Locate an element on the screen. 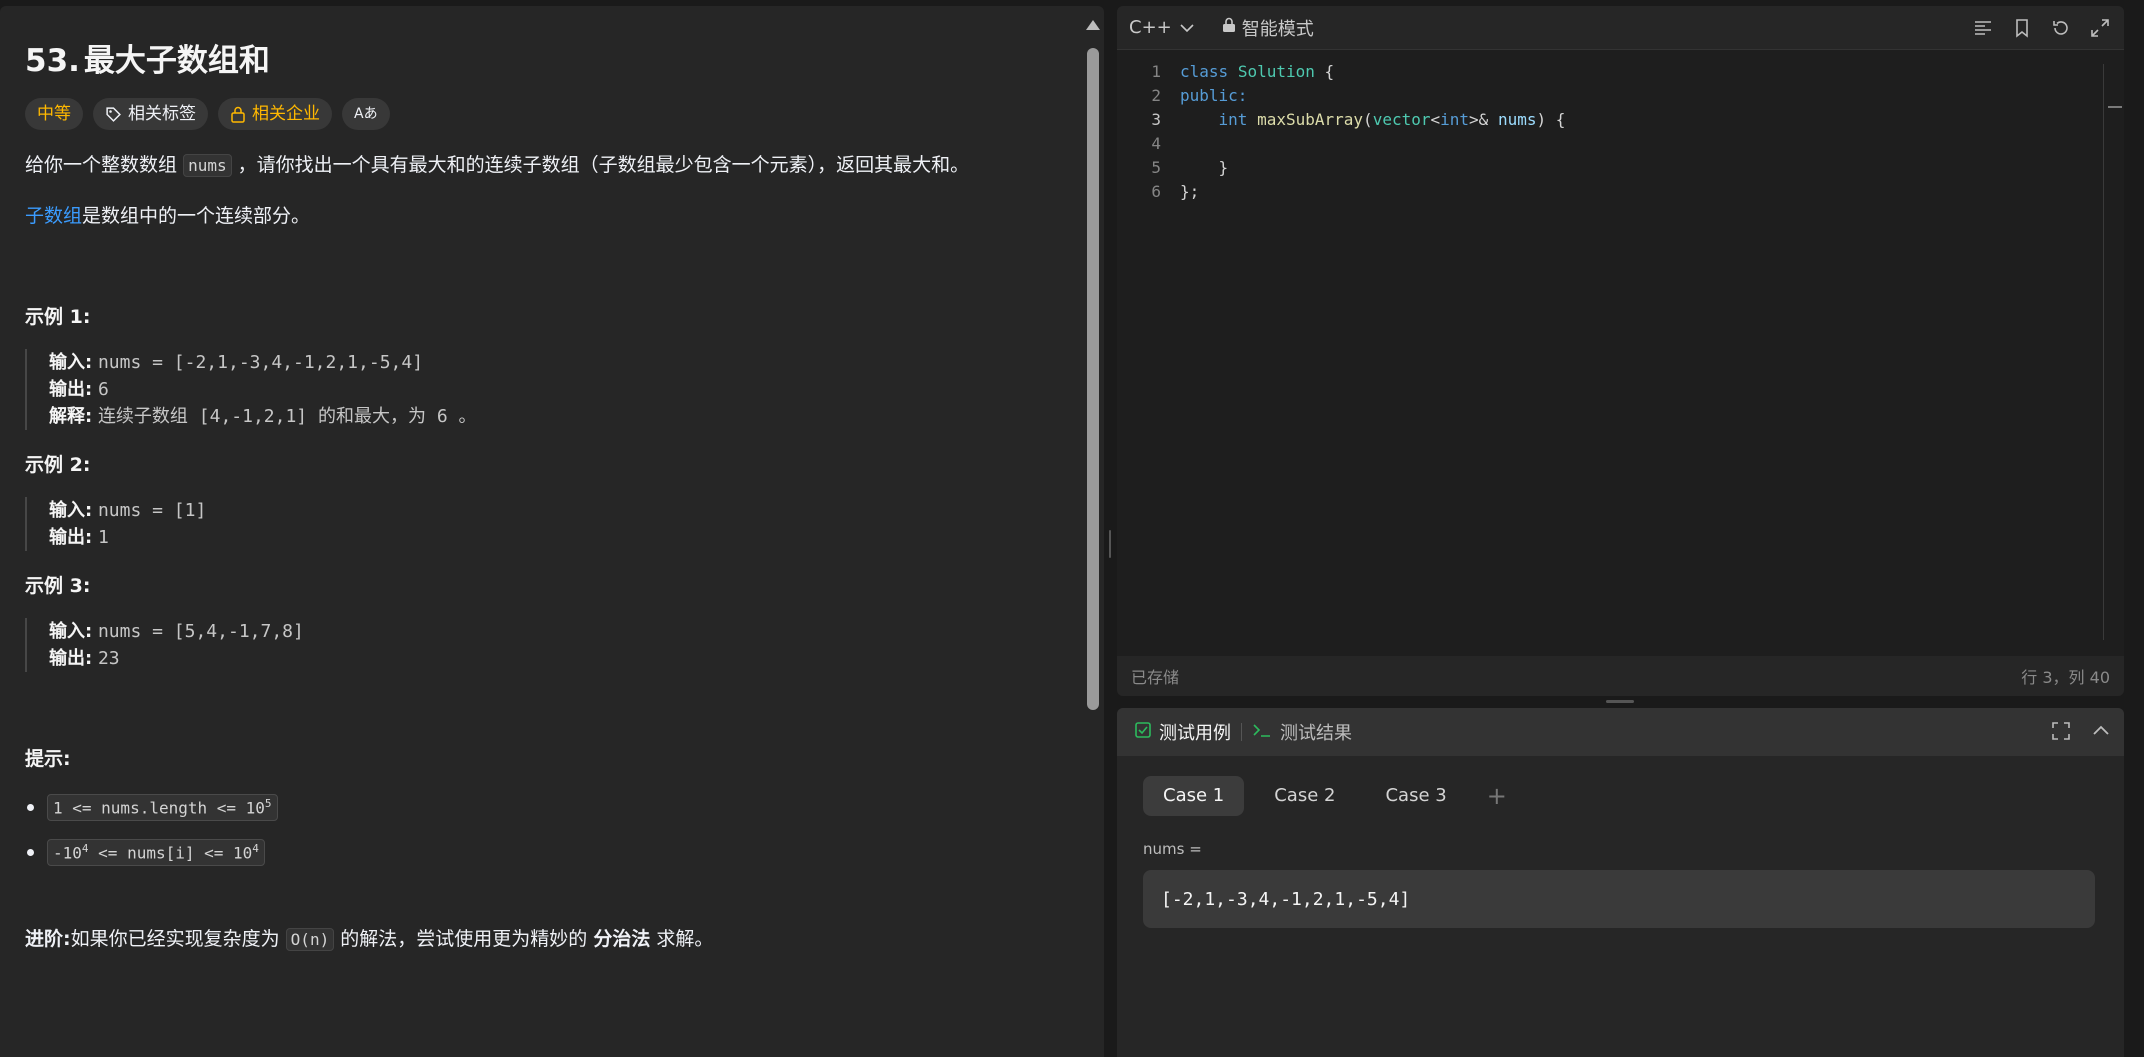  problem-number: 53. is located at coordinates (52, 61).